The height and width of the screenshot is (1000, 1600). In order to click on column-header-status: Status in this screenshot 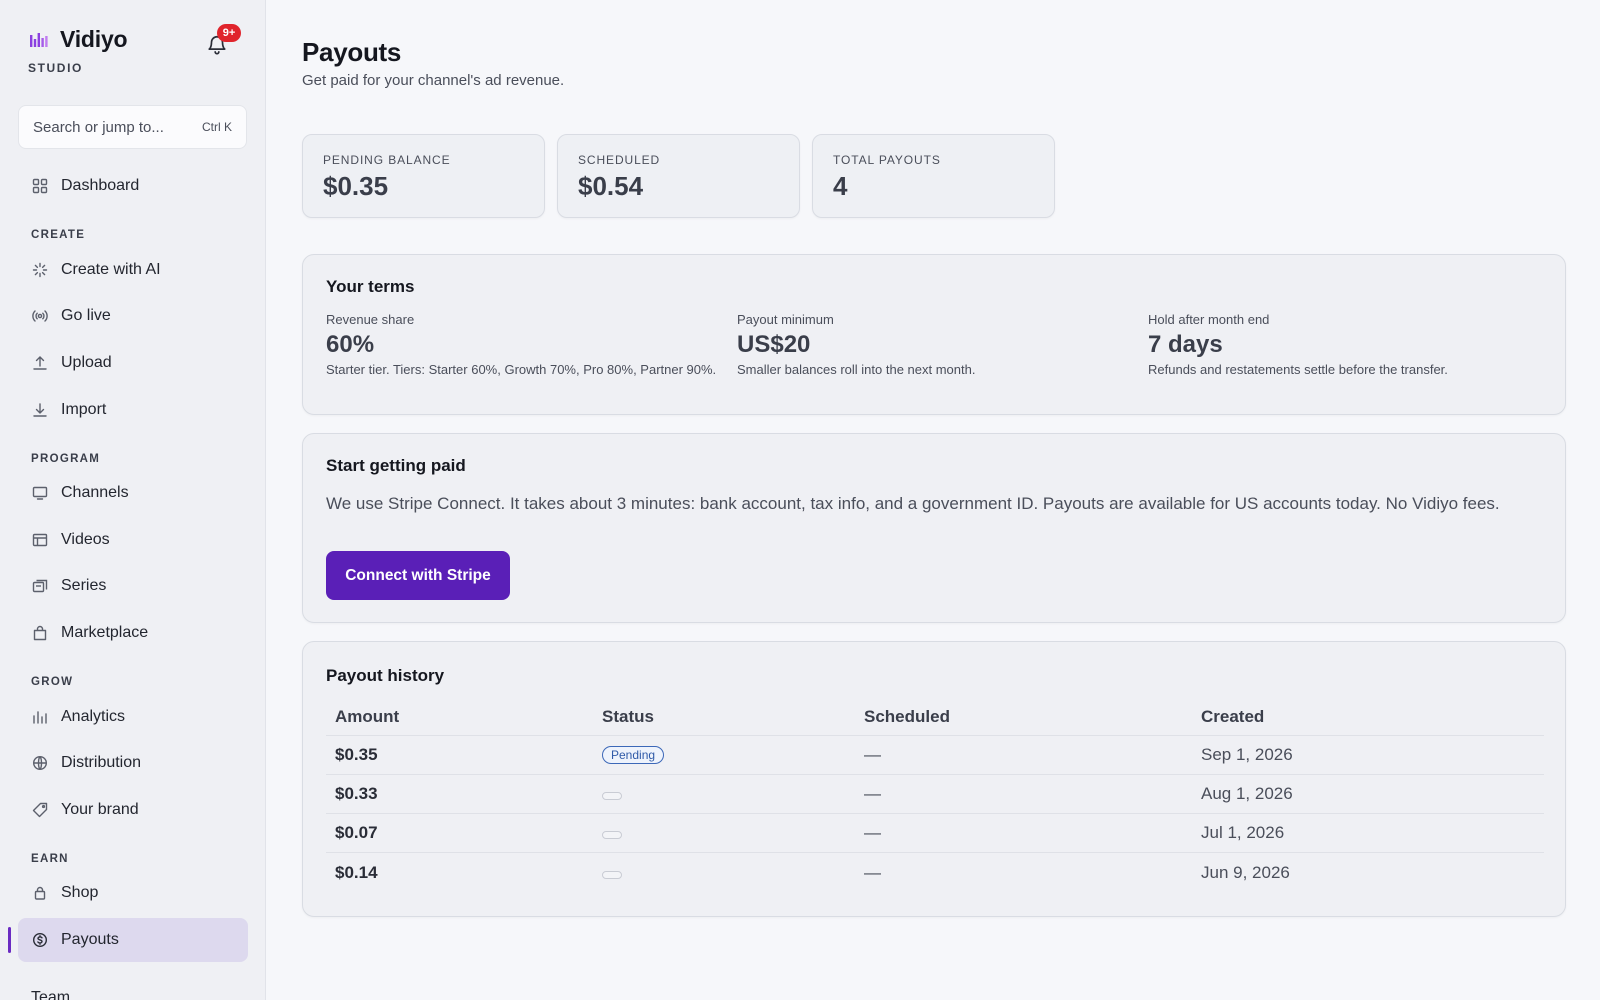, I will do `click(628, 716)`.